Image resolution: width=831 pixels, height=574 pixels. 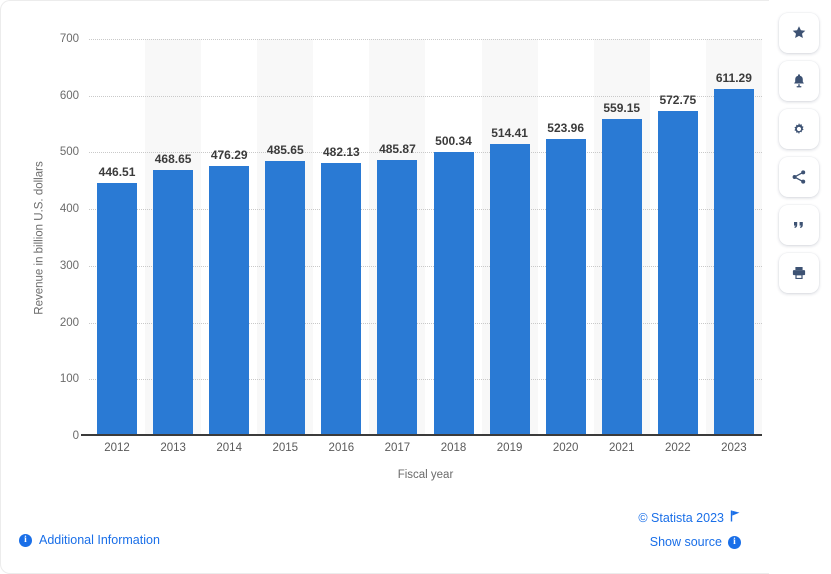 I want to click on additional-information-link: i Additional Information, so click(x=89, y=540).